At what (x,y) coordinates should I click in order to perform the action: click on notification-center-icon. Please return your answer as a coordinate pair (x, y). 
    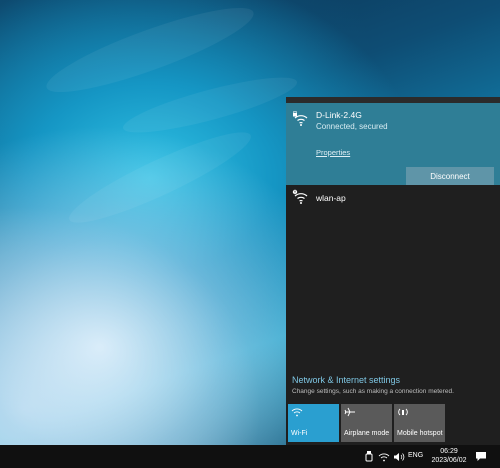
    Looking at the image, I should click on (481, 456).